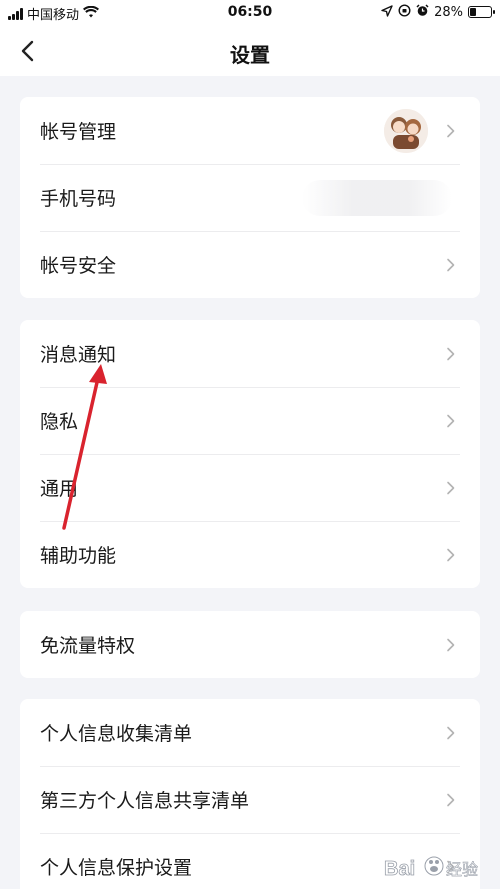 The height and width of the screenshot is (889, 500). I want to click on settings-item-label: 第三方个人信息共享清单, so click(145, 801).